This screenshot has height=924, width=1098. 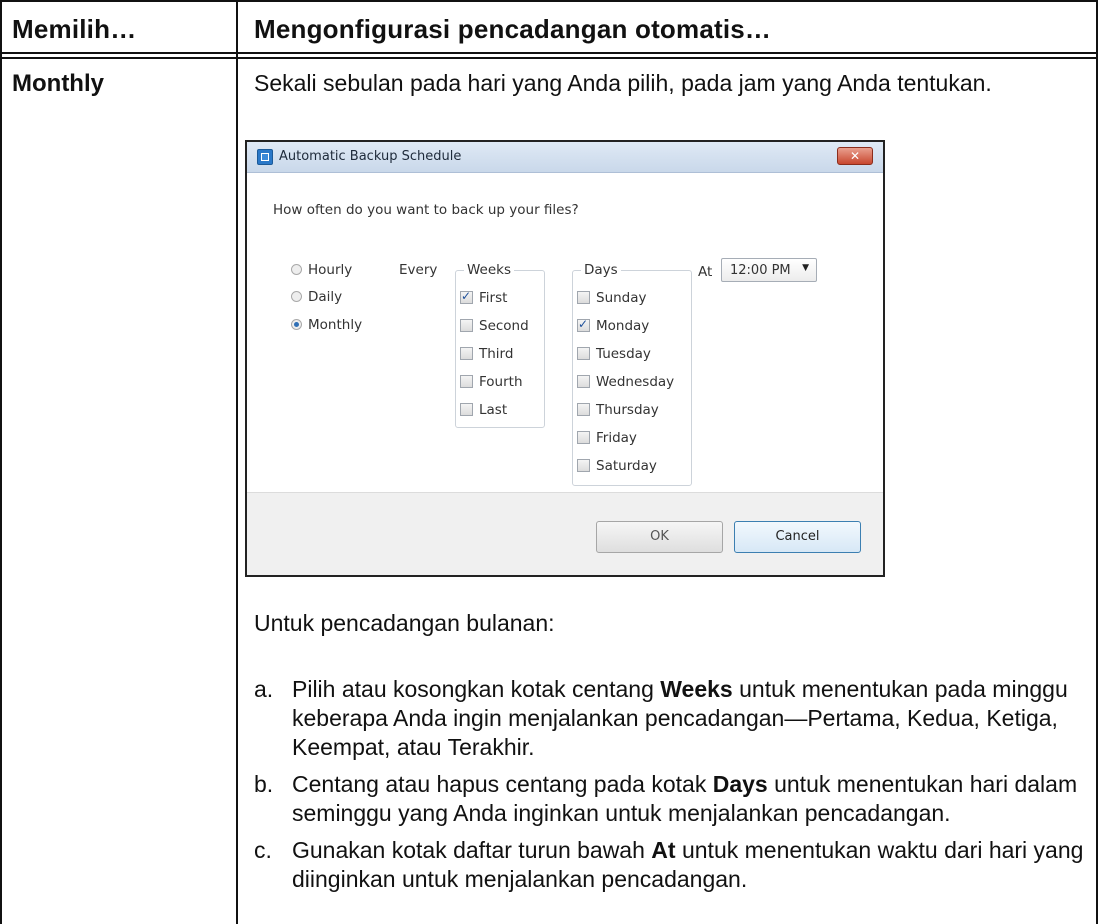 What do you see at coordinates (627, 410) in the screenshot?
I see `checkbox-label: Thursday` at bounding box center [627, 410].